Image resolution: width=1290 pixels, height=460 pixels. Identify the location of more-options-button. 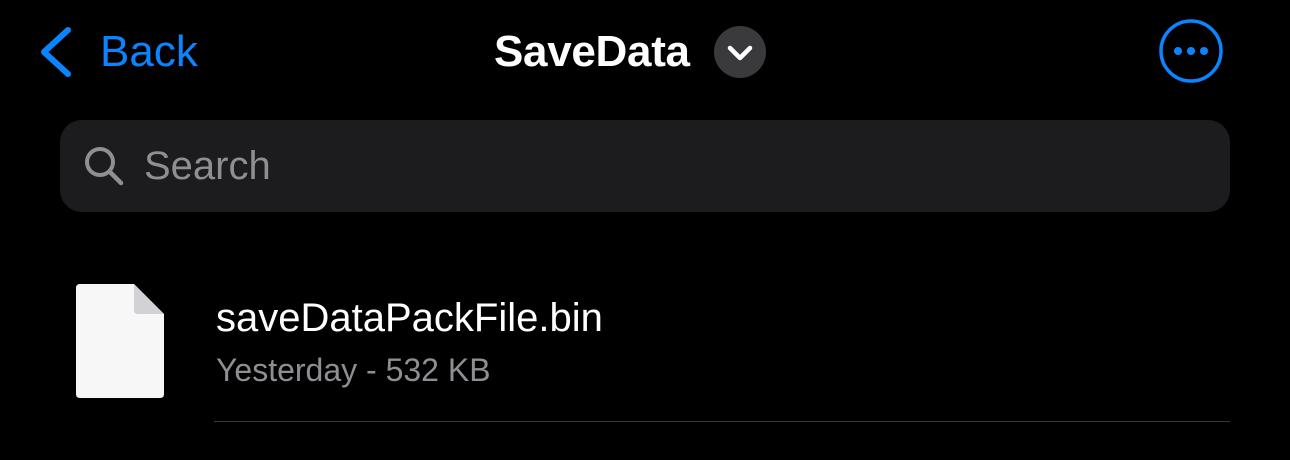
(1191, 51).